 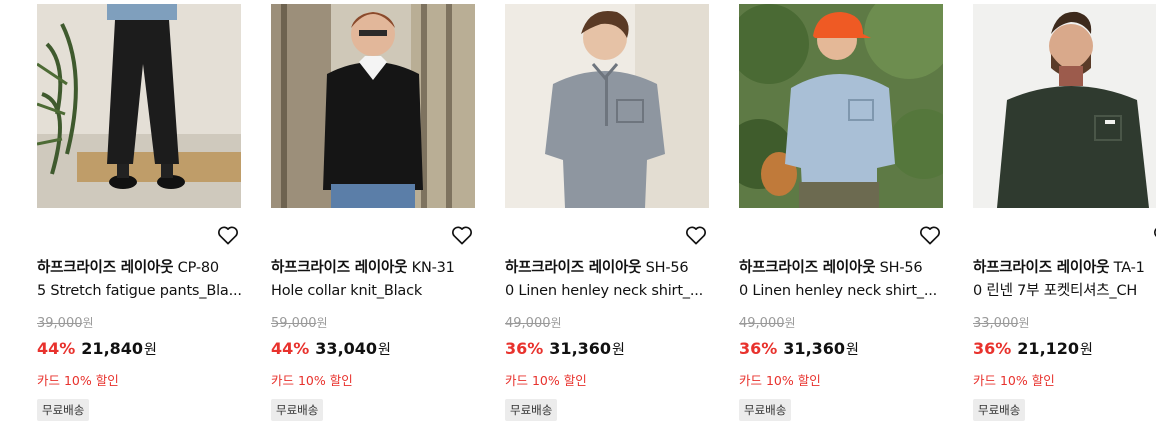 I want to click on sale-price-row: 36% 21,120원, so click(x=1033, y=348).